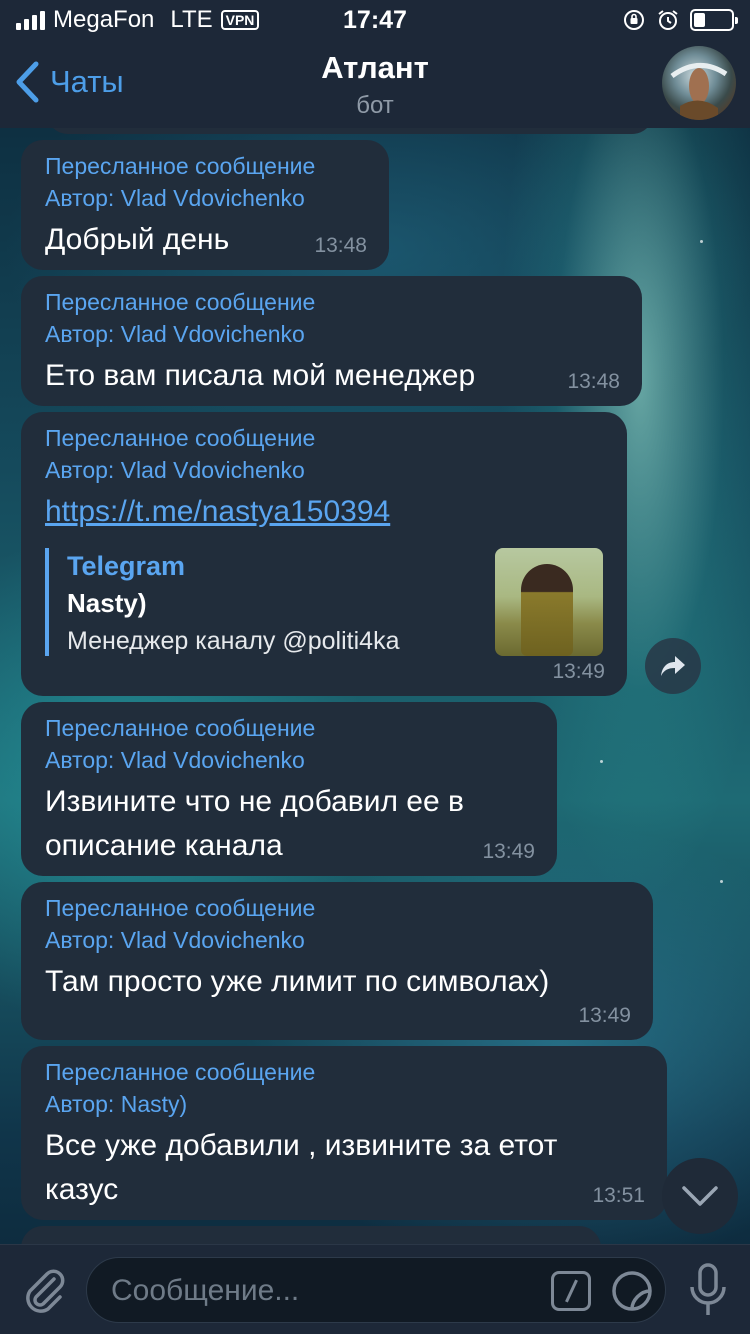 The image size is (750, 1334). What do you see at coordinates (254, 801) in the screenshot?
I see `message-text-line: Извините что не добавил ее в` at bounding box center [254, 801].